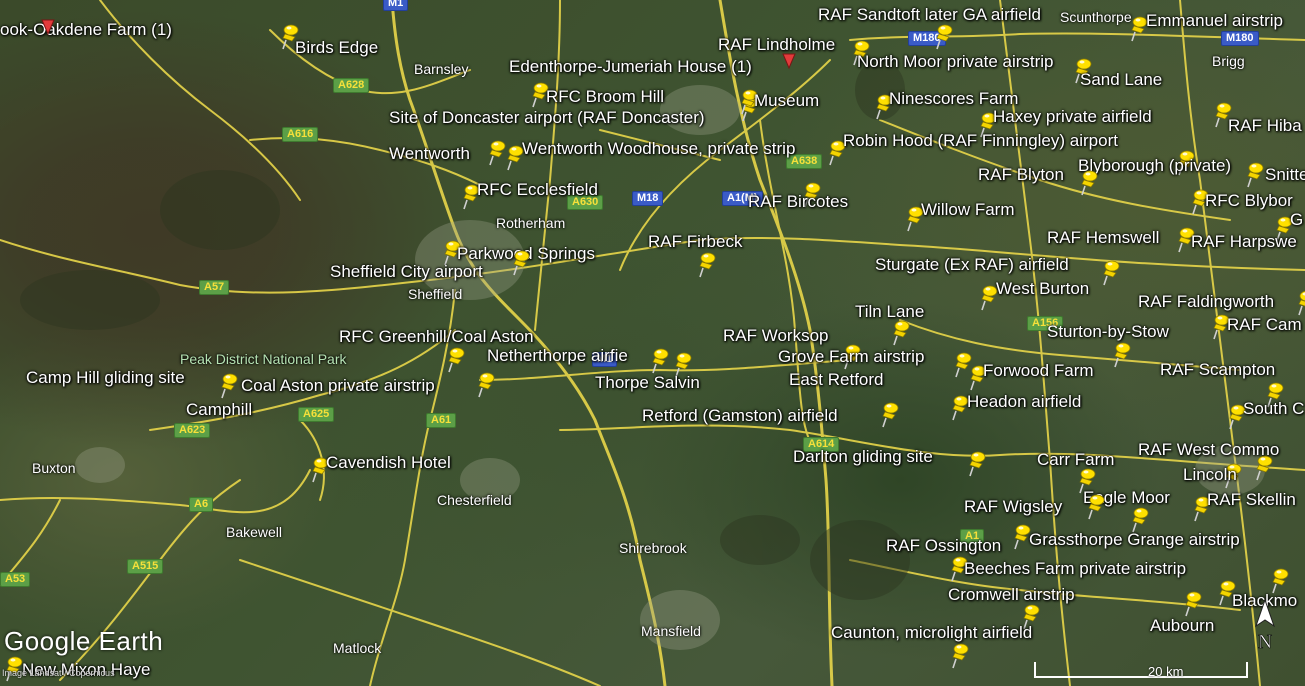 This screenshot has width=1305, height=686. Describe the element at coordinates (1182, 625) in the screenshot. I see `placemark-label-aubourn: Aubourn` at that location.